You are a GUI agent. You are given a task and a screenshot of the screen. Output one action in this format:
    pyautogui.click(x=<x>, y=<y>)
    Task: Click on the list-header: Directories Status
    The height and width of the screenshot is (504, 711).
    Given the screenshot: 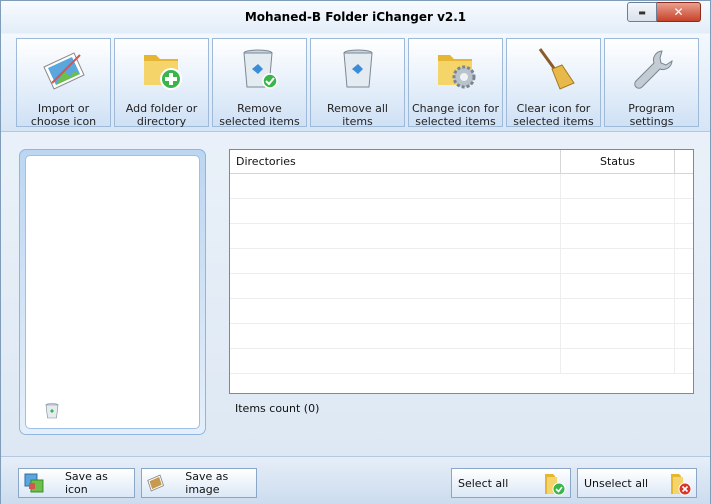 What is the action you would take?
    pyautogui.click(x=461, y=162)
    